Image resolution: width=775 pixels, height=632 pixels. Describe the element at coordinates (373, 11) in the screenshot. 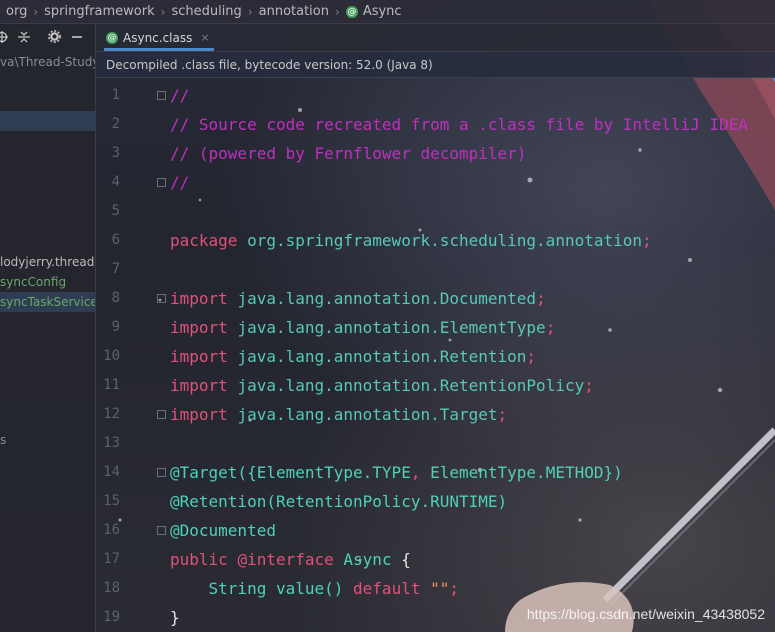

I see `breadcrumb-item-async: @ Async` at that location.